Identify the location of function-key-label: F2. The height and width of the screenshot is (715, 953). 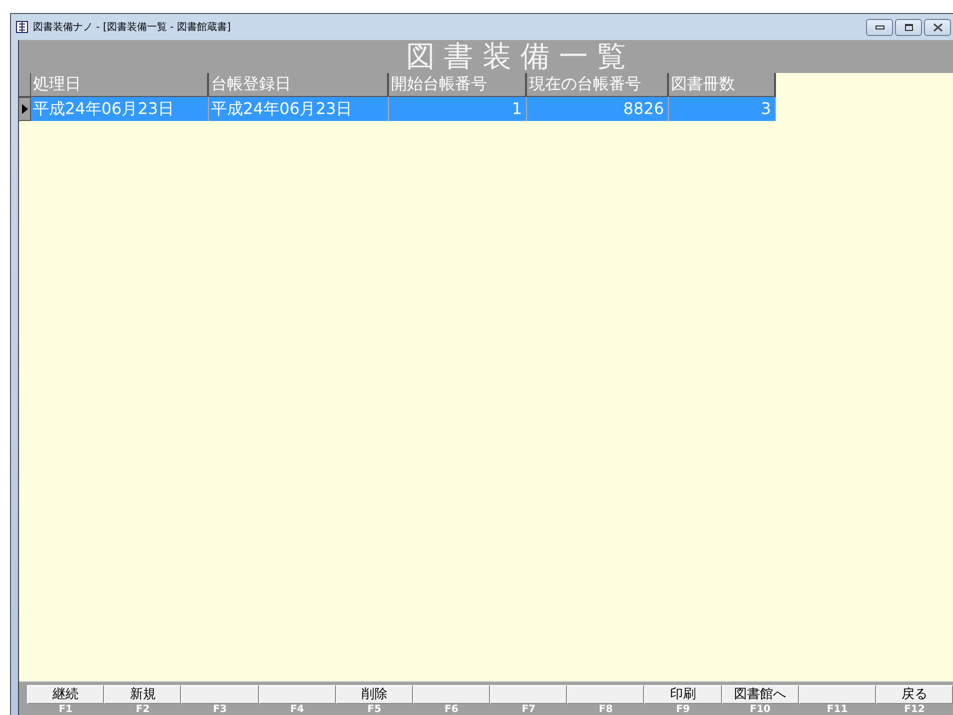
(142, 709).